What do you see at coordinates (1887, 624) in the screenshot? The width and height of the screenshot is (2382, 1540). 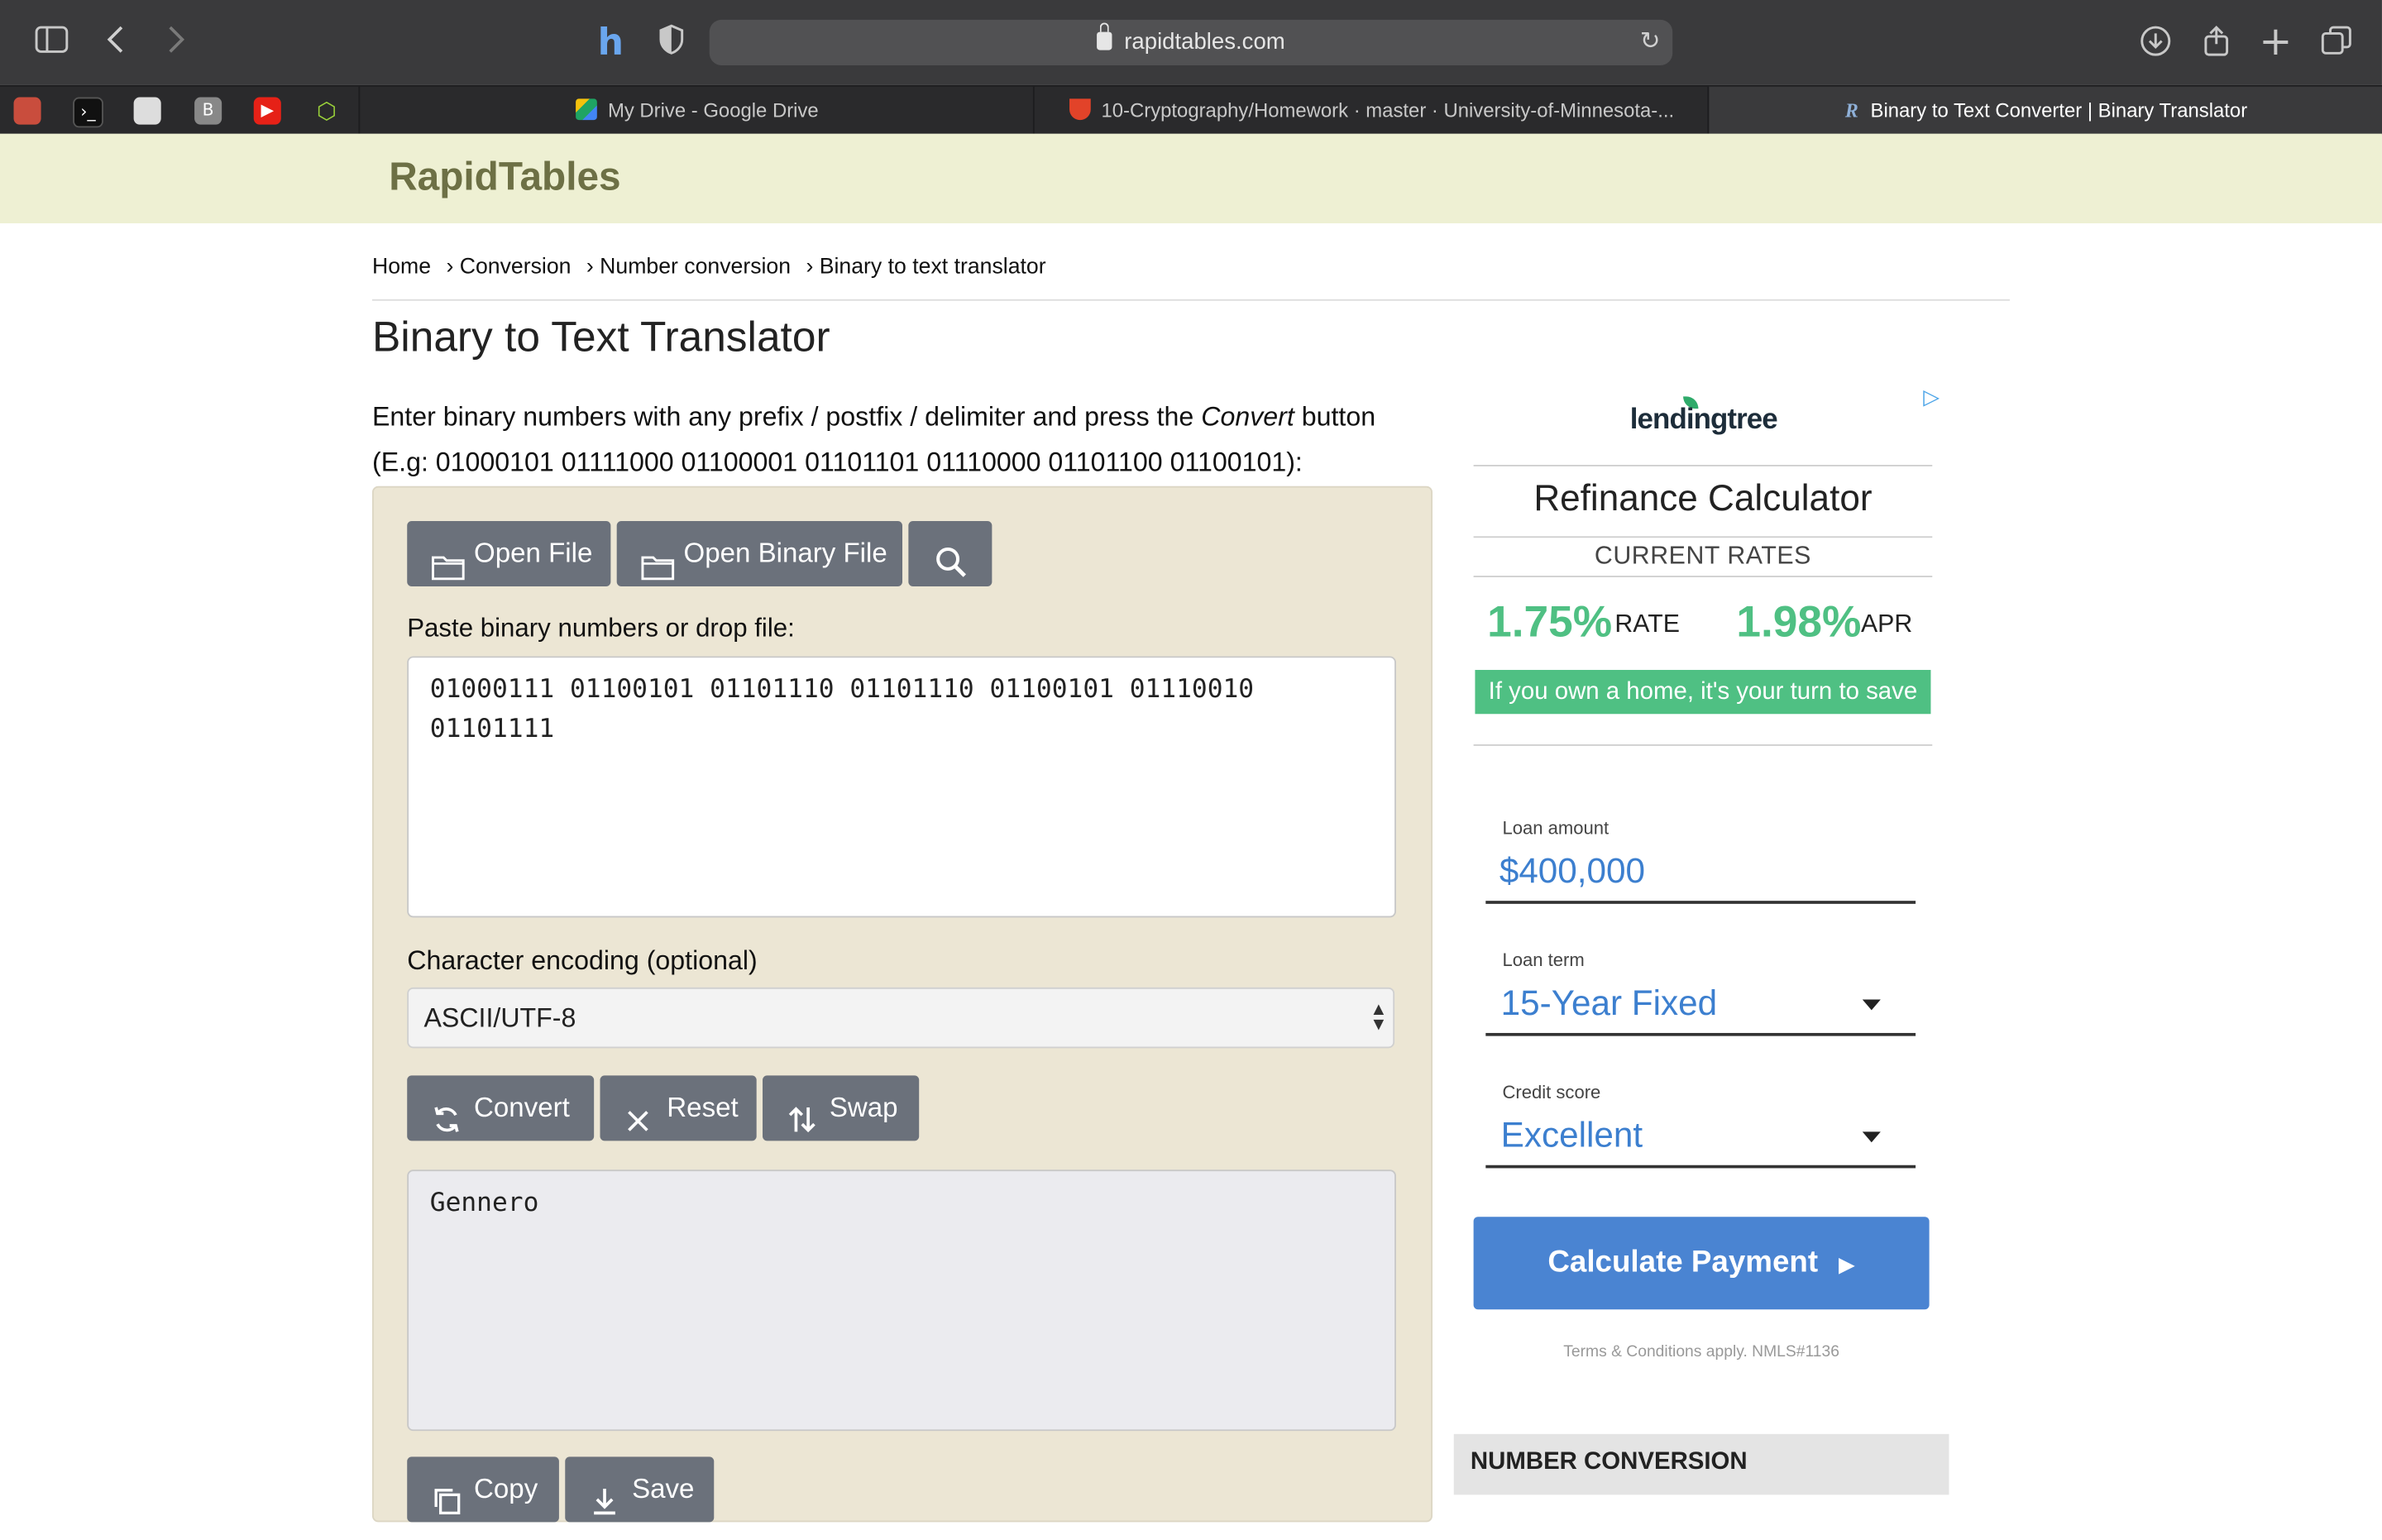 I see `apr-label: APR` at bounding box center [1887, 624].